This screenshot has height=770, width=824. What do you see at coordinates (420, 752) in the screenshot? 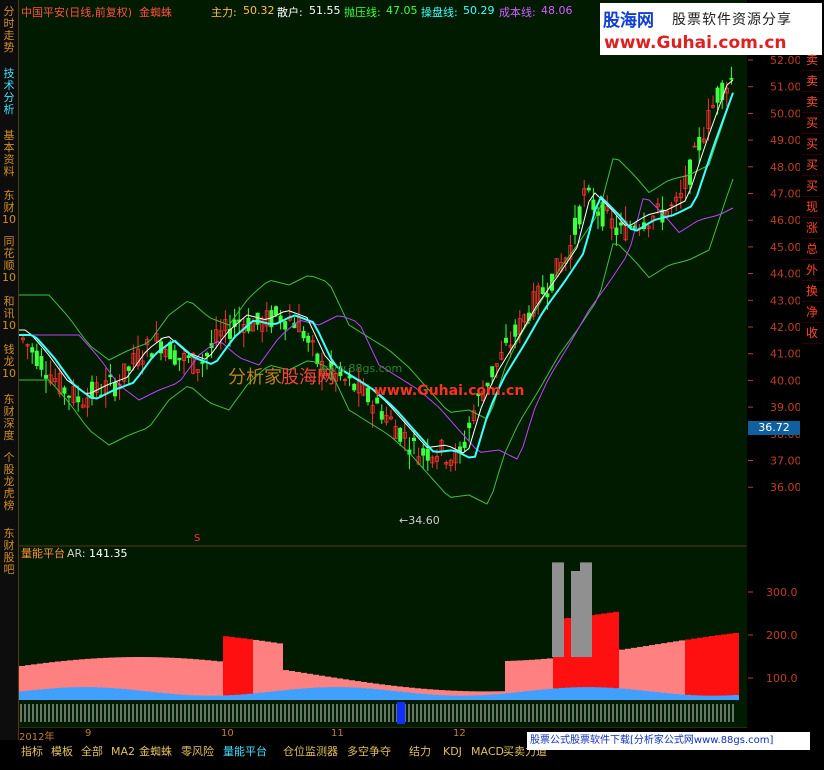
I see `bottom-tab: 结力` at bounding box center [420, 752].